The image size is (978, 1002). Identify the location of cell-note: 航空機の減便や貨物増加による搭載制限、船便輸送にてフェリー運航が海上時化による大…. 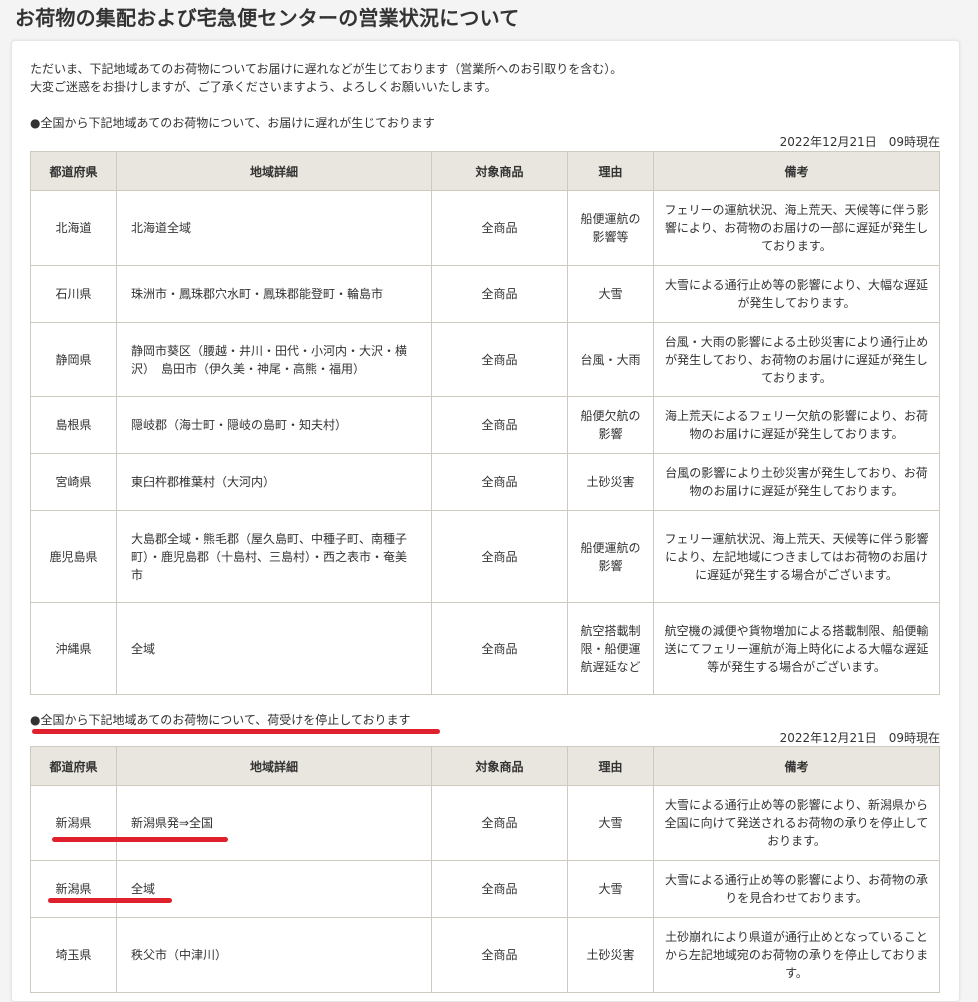
(796, 648).